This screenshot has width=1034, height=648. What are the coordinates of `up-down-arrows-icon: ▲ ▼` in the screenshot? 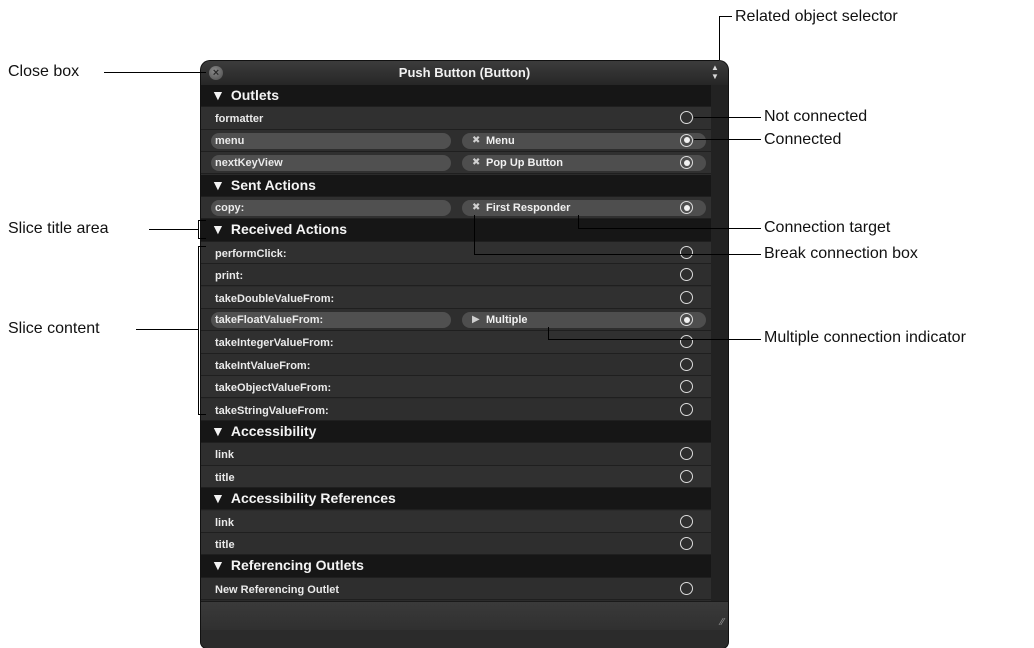 It's located at (715, 73).